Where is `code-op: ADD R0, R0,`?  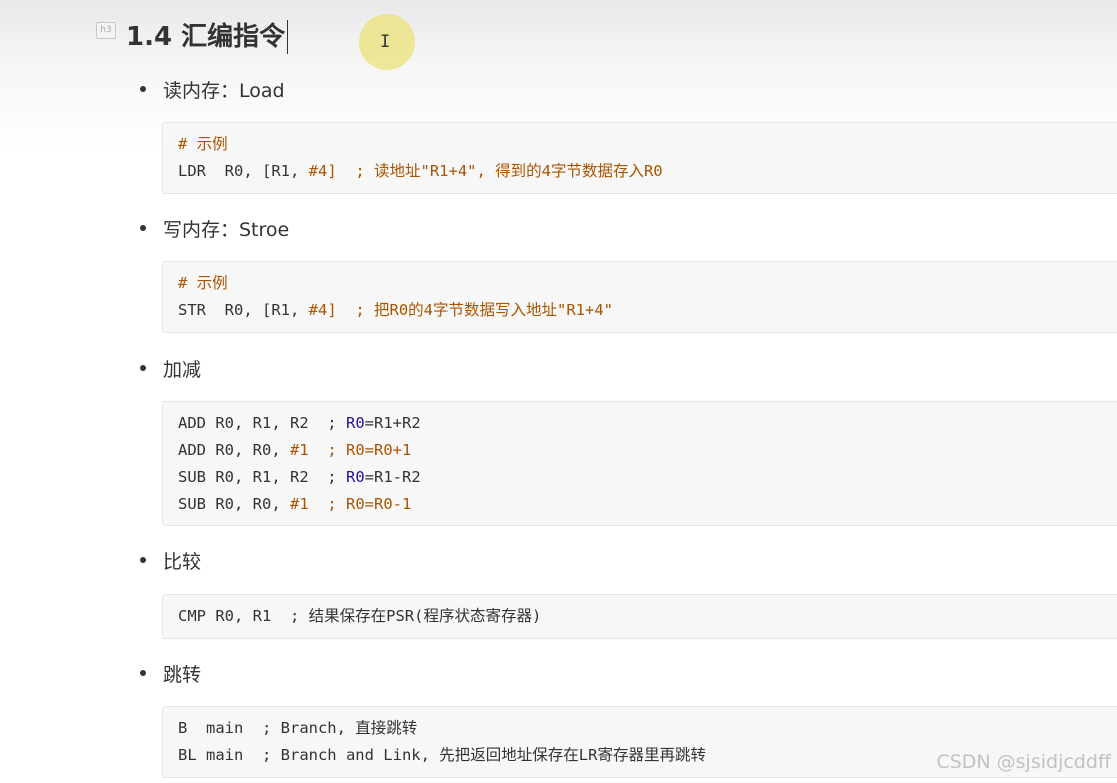
code-op: ADD R0, R0, is located at coordinates (234, 450).